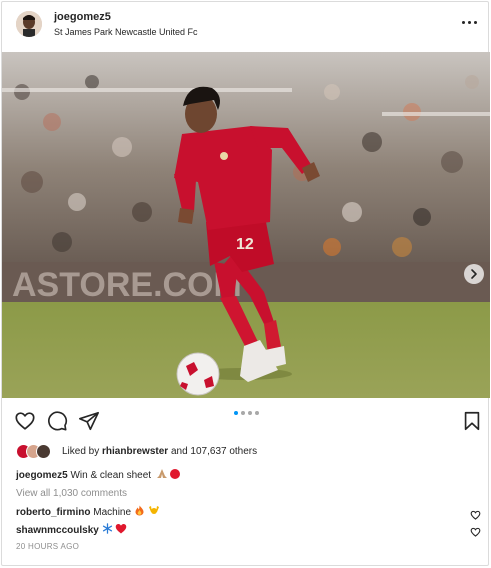 This screenshot has height=568, width=491. Describe the element at coordinates (127, 285) in the screenshot. I see `advertising-board-text: ASTORE.COM` at that location.